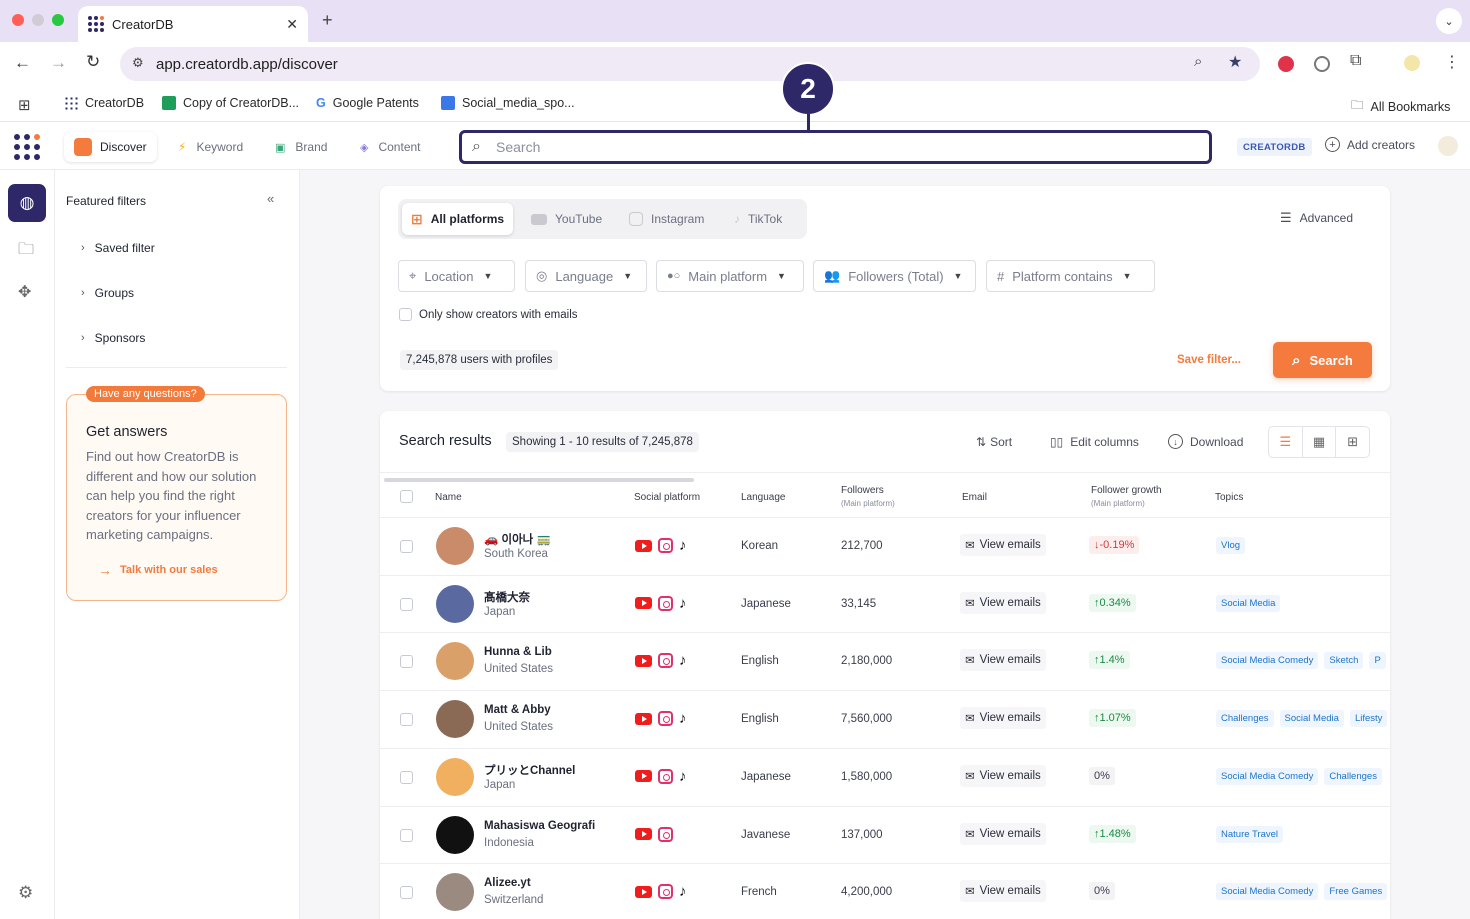  Describe the element at coordinates (1070, 276) in the screenshot. I see `platform-contains-dropdown: # Platform contains ▼` at that location.